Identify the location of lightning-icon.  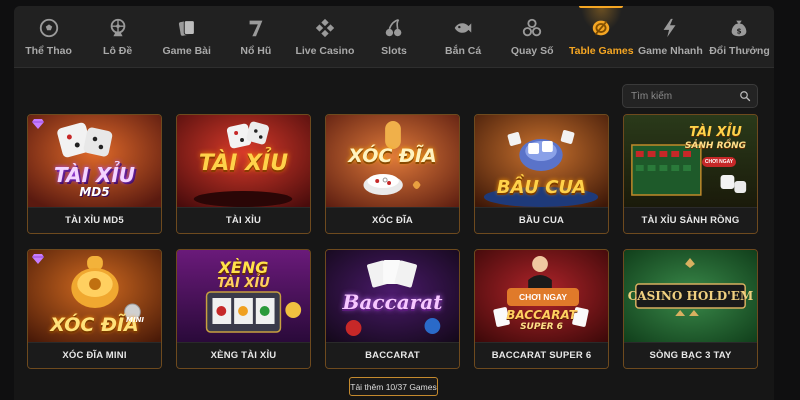
(669, 27).